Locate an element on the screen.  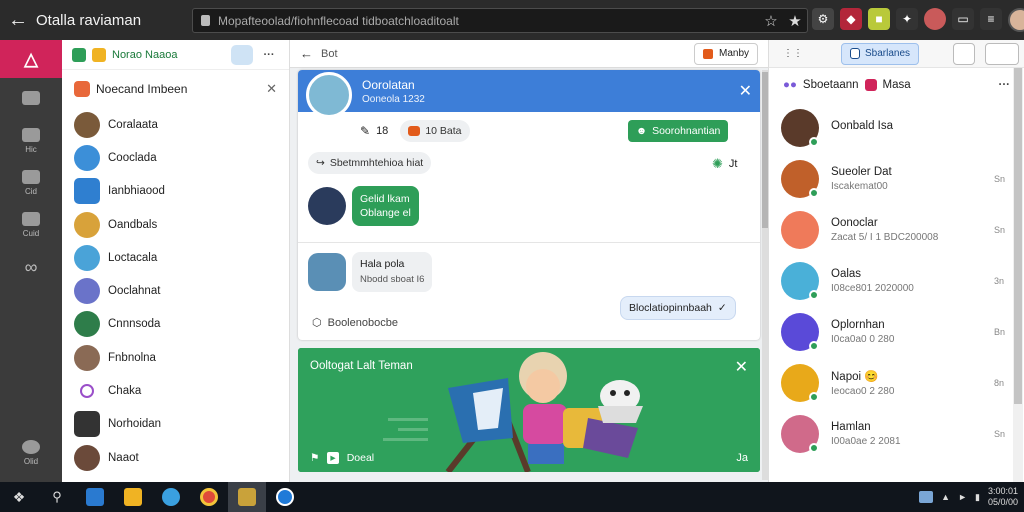
divider is located at coordinates (529, 242).